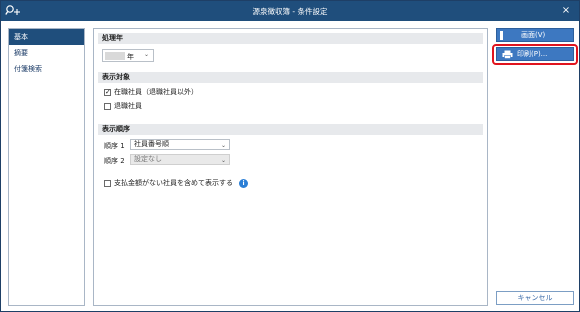  What do you see at coordinates (46, 37) in the screenshot?
I see `sidebar-item-basic: 基本` at bounding box center [46, 37].